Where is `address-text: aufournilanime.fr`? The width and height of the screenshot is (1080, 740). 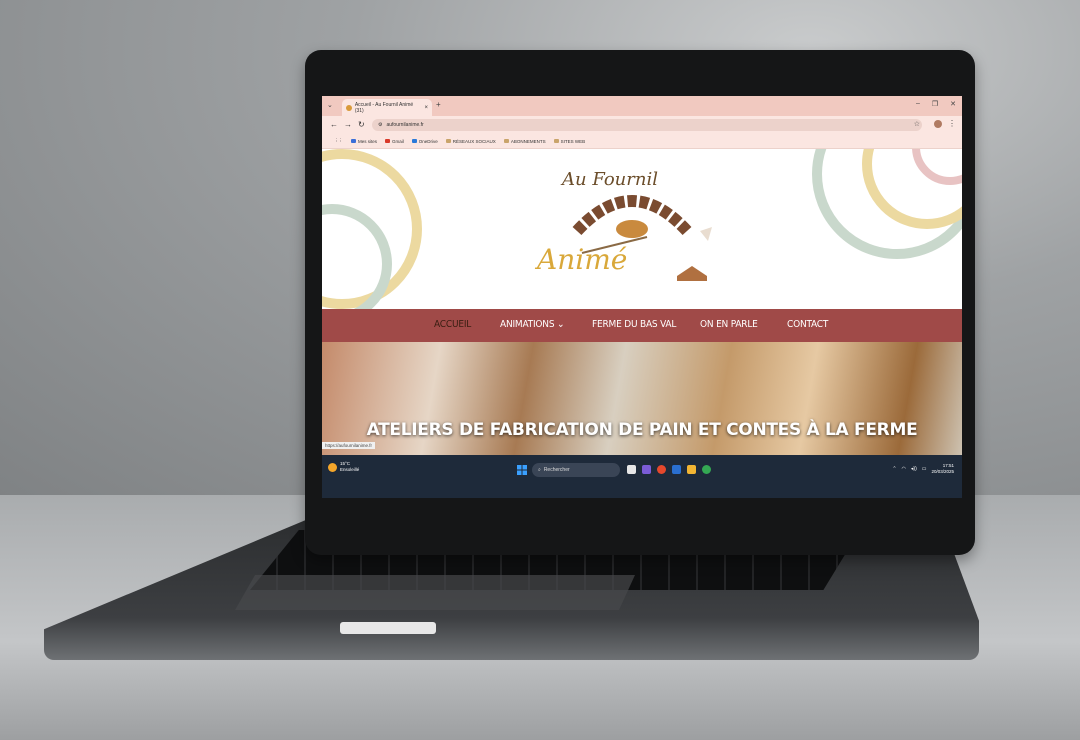
address-text: aufournilanime.fr is located at coordinates (405, 125).